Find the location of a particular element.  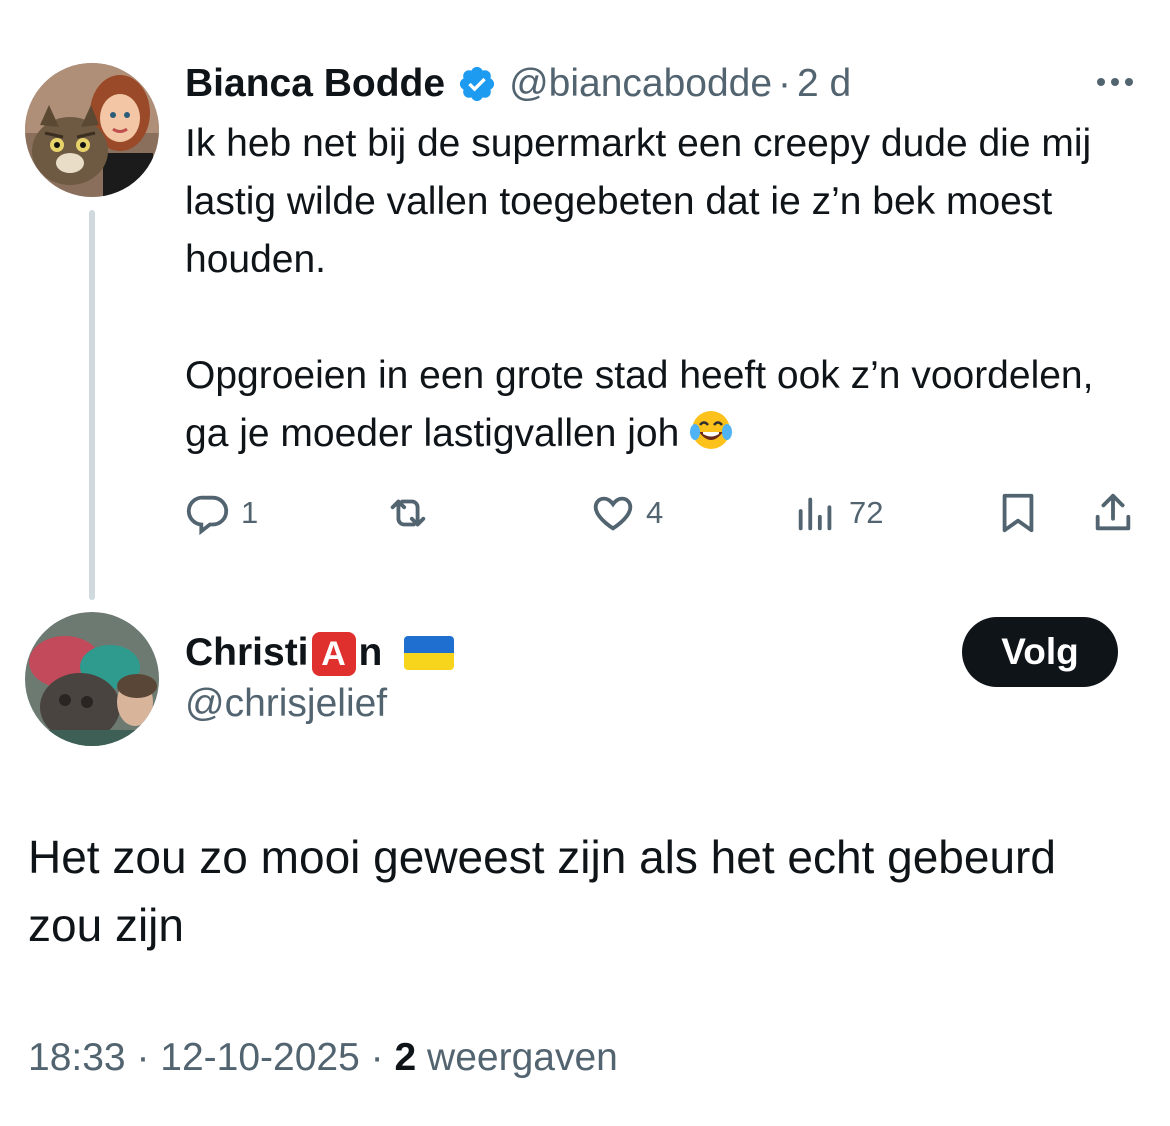

views-count: 72 is located at coordinates (866, 512).